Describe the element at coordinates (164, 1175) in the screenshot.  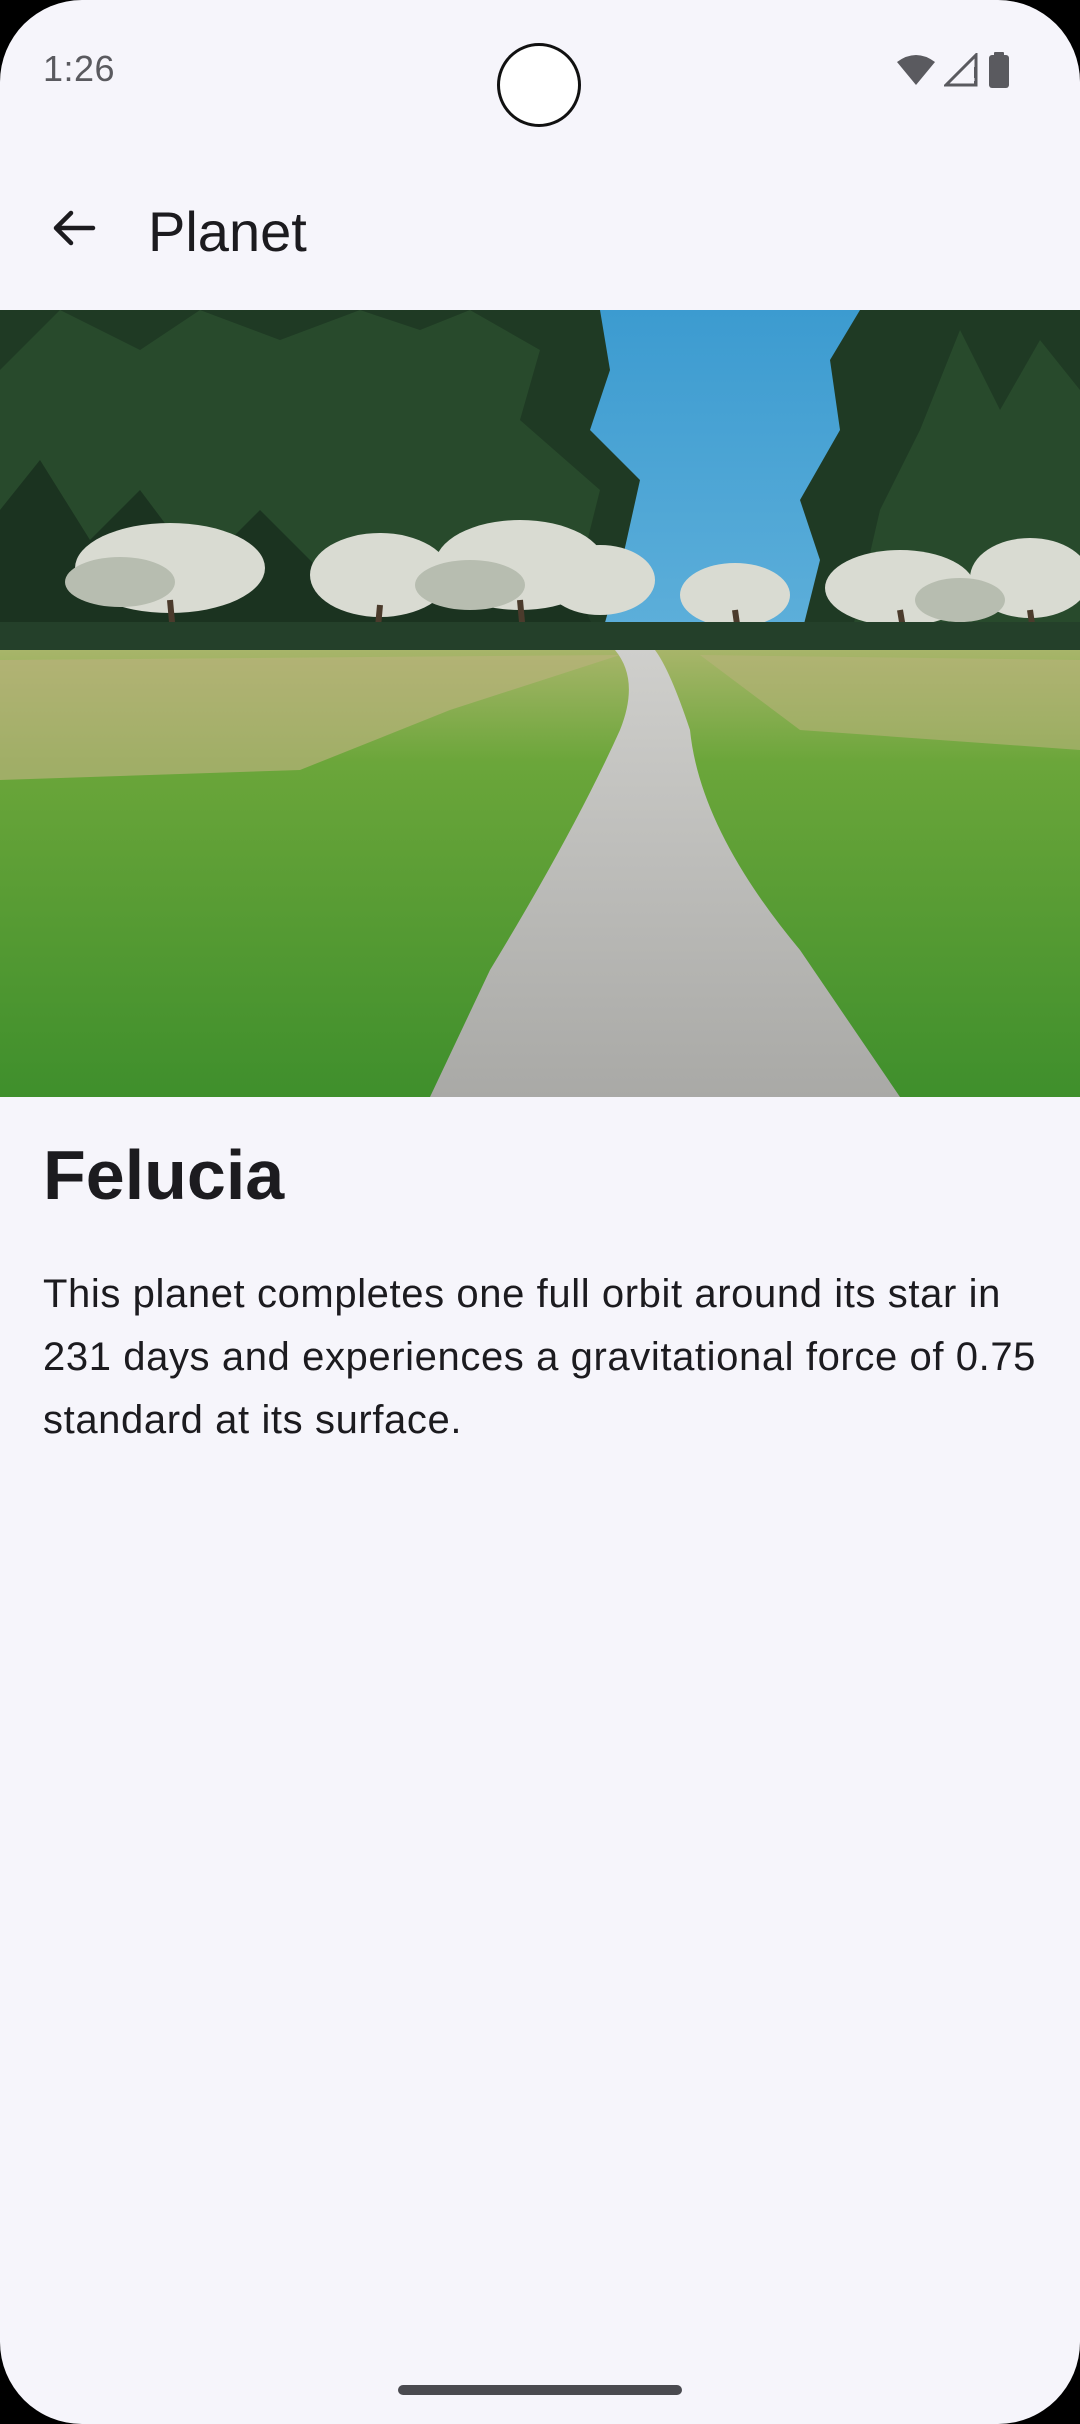
I see `planet-name: Felucia` at that location.